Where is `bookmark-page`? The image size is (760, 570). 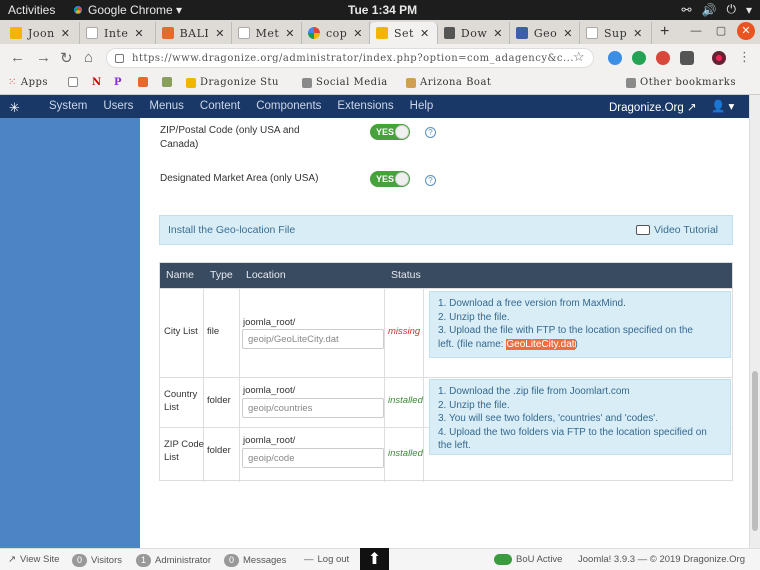
bookmark-page is located at coordinates (73, 82).